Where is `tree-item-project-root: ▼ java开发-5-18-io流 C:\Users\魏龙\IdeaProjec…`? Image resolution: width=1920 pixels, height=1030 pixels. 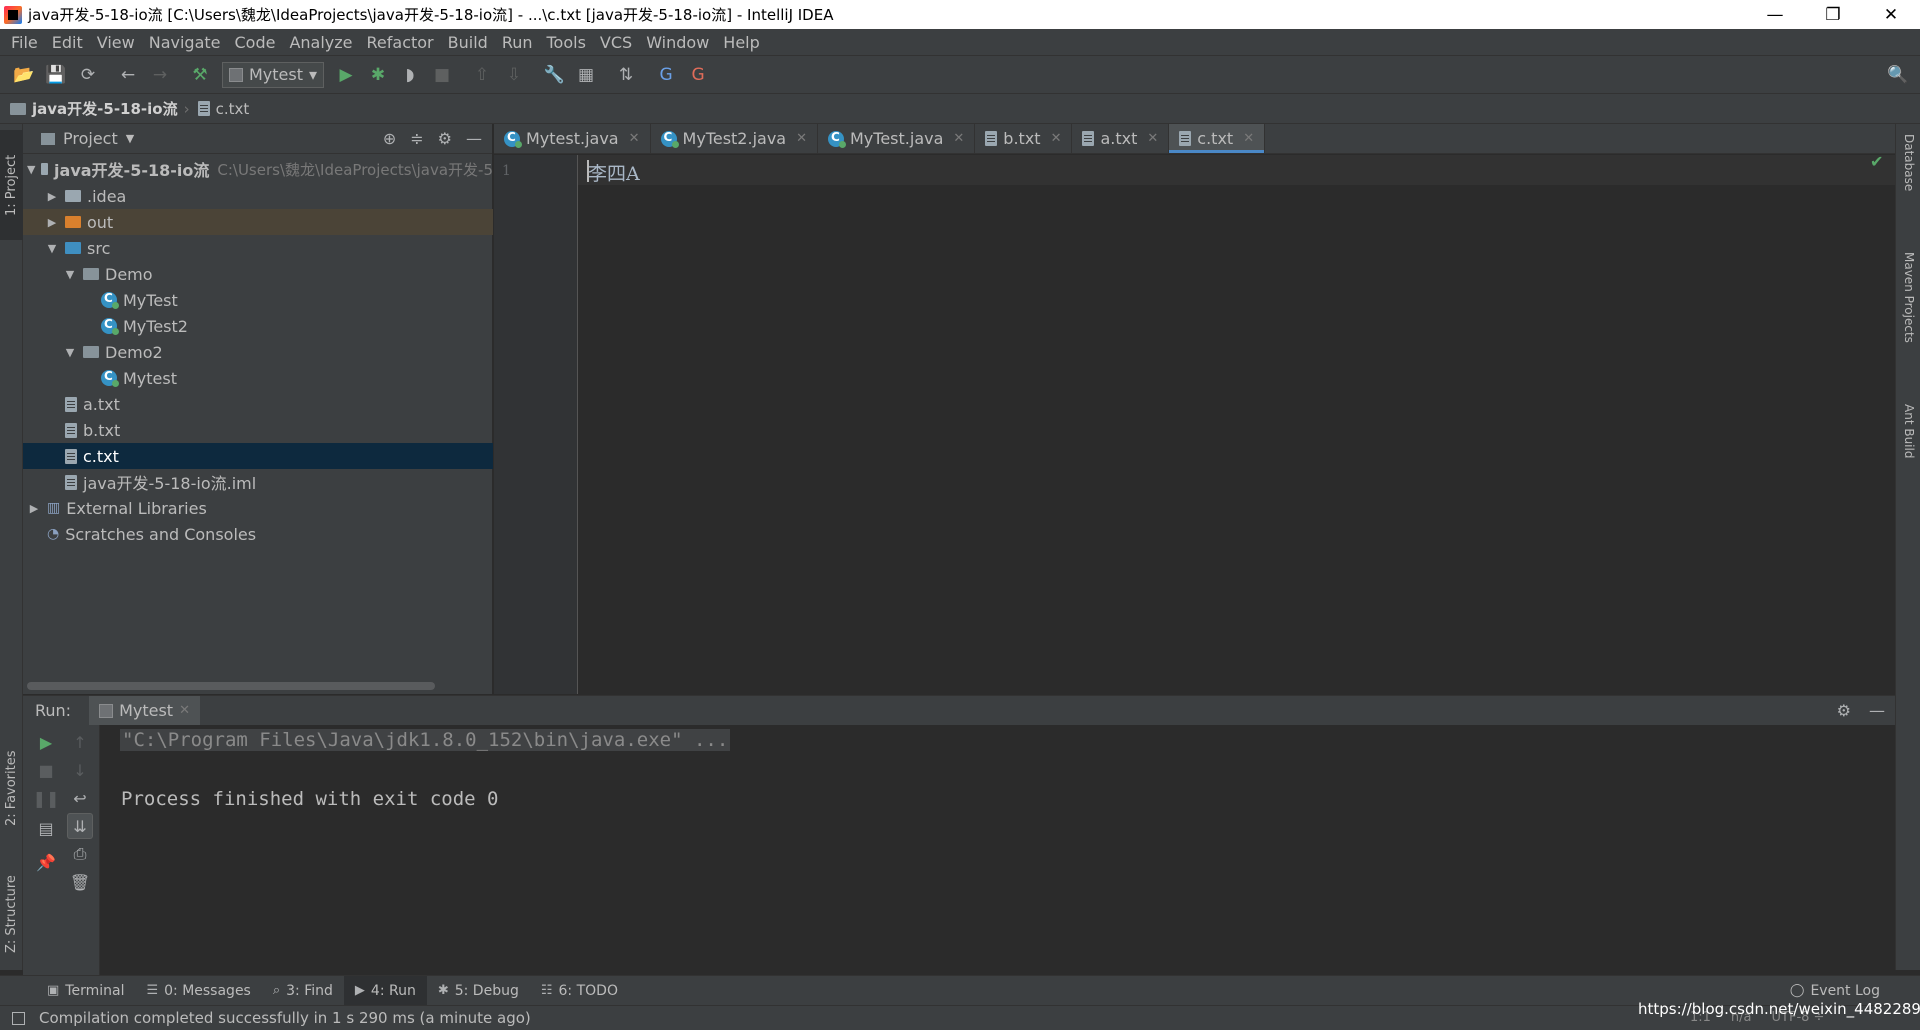 tree-item-project-root: ▼ java开发-5-18-io流 C:\Users\魏龙\IdeaProjec… is located at coordinates (258, 169).